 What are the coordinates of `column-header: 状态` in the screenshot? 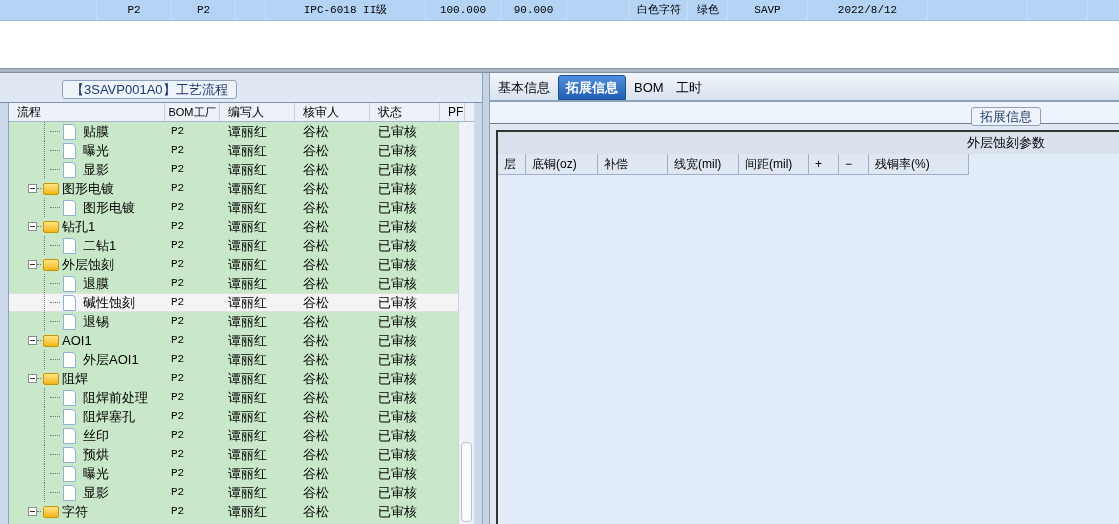 It's located at (405, 112).